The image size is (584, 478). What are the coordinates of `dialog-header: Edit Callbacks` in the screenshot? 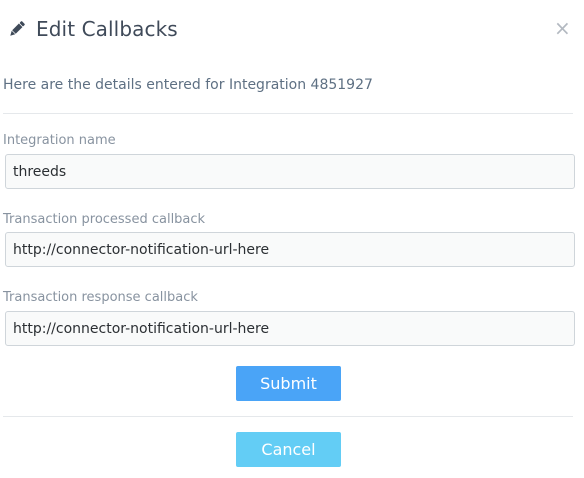 It's located at (92, 29).